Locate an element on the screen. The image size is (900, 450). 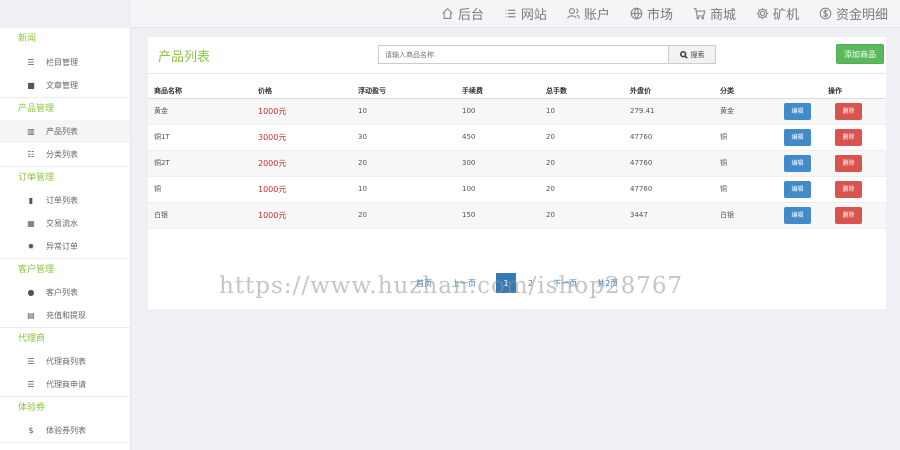
sidebar-item-transactions: ▦ 交易流水 is located at coordinates (65, 223).